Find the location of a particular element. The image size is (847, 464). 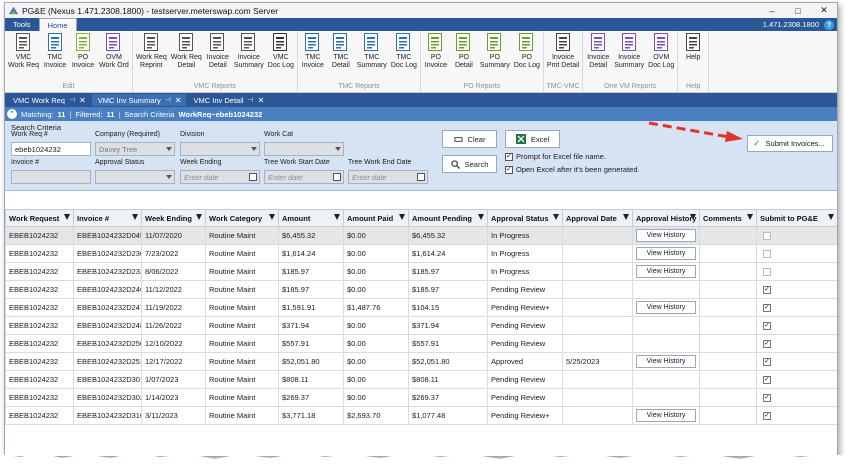

column-header: Work Category is located at coordinates (242, 218).